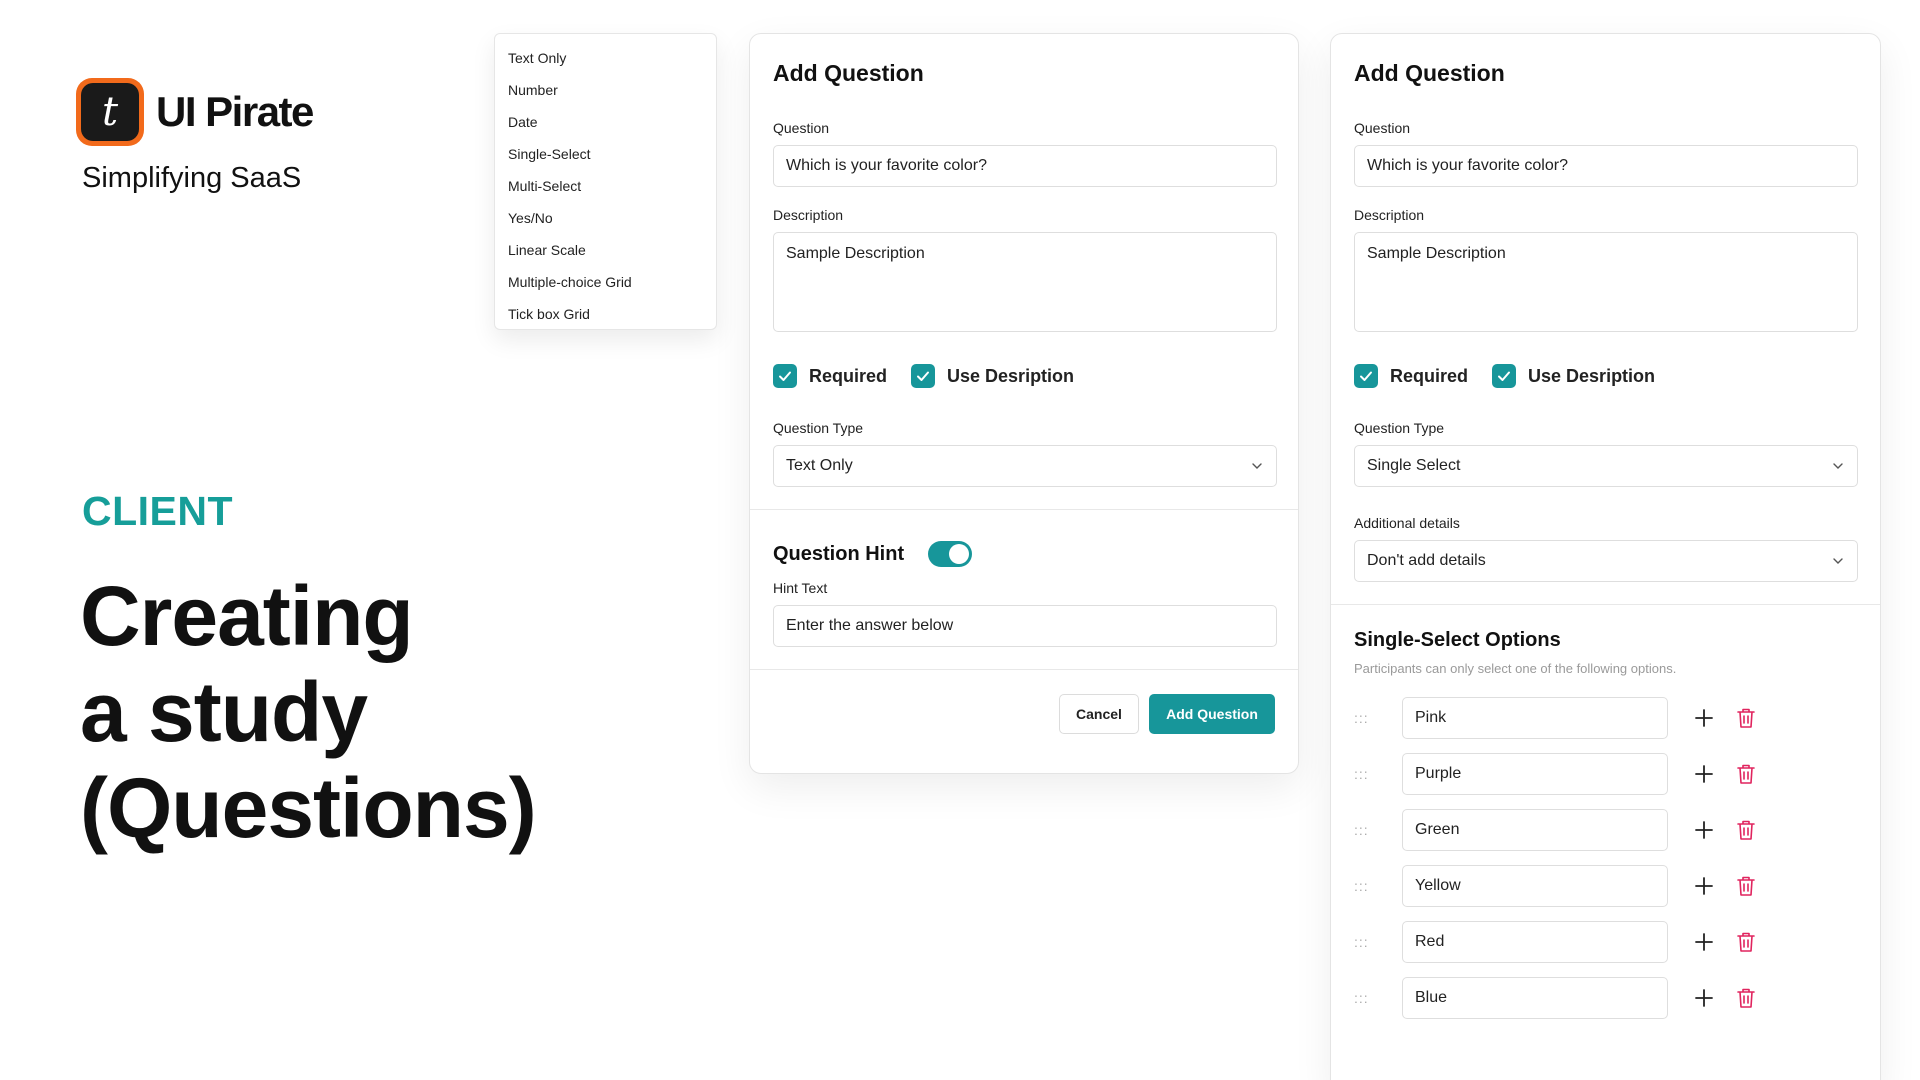 The width and height of the screenshot is (1920, 1080). Describe the element at coordinates (1535, 886) in the screenshot. I see `option-input: Yellow` at that location.